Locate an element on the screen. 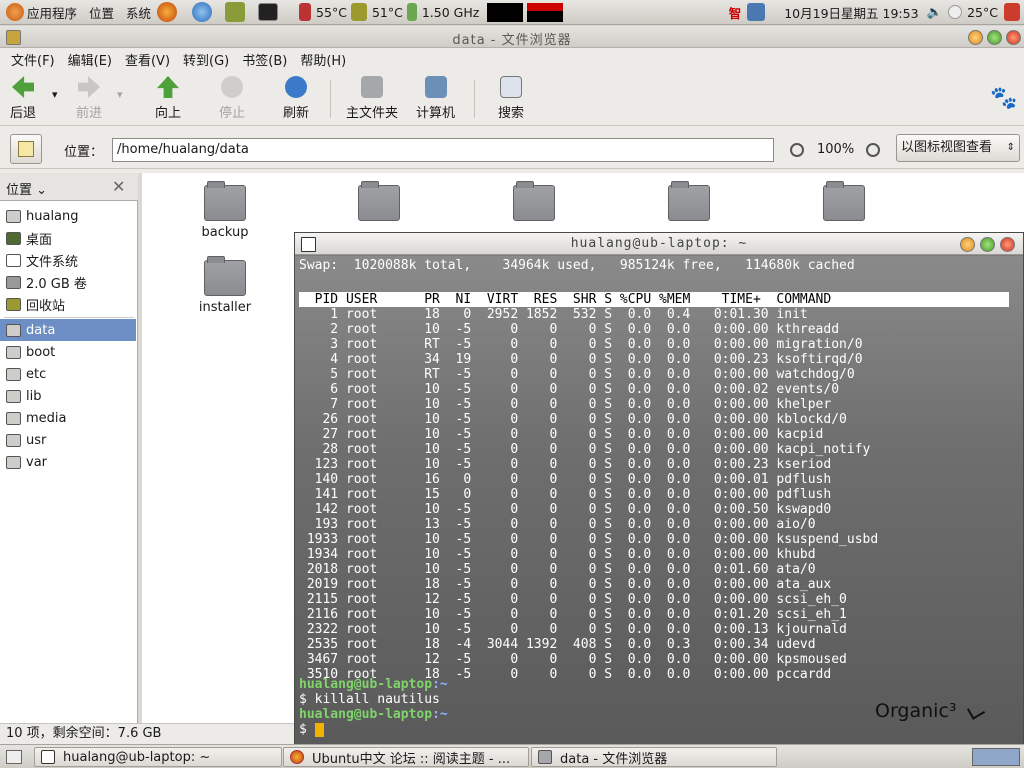 Image resolution: width=1024 pixels, height=768 pixels. zoom-level: 100% is located at coordinates (835, 149).